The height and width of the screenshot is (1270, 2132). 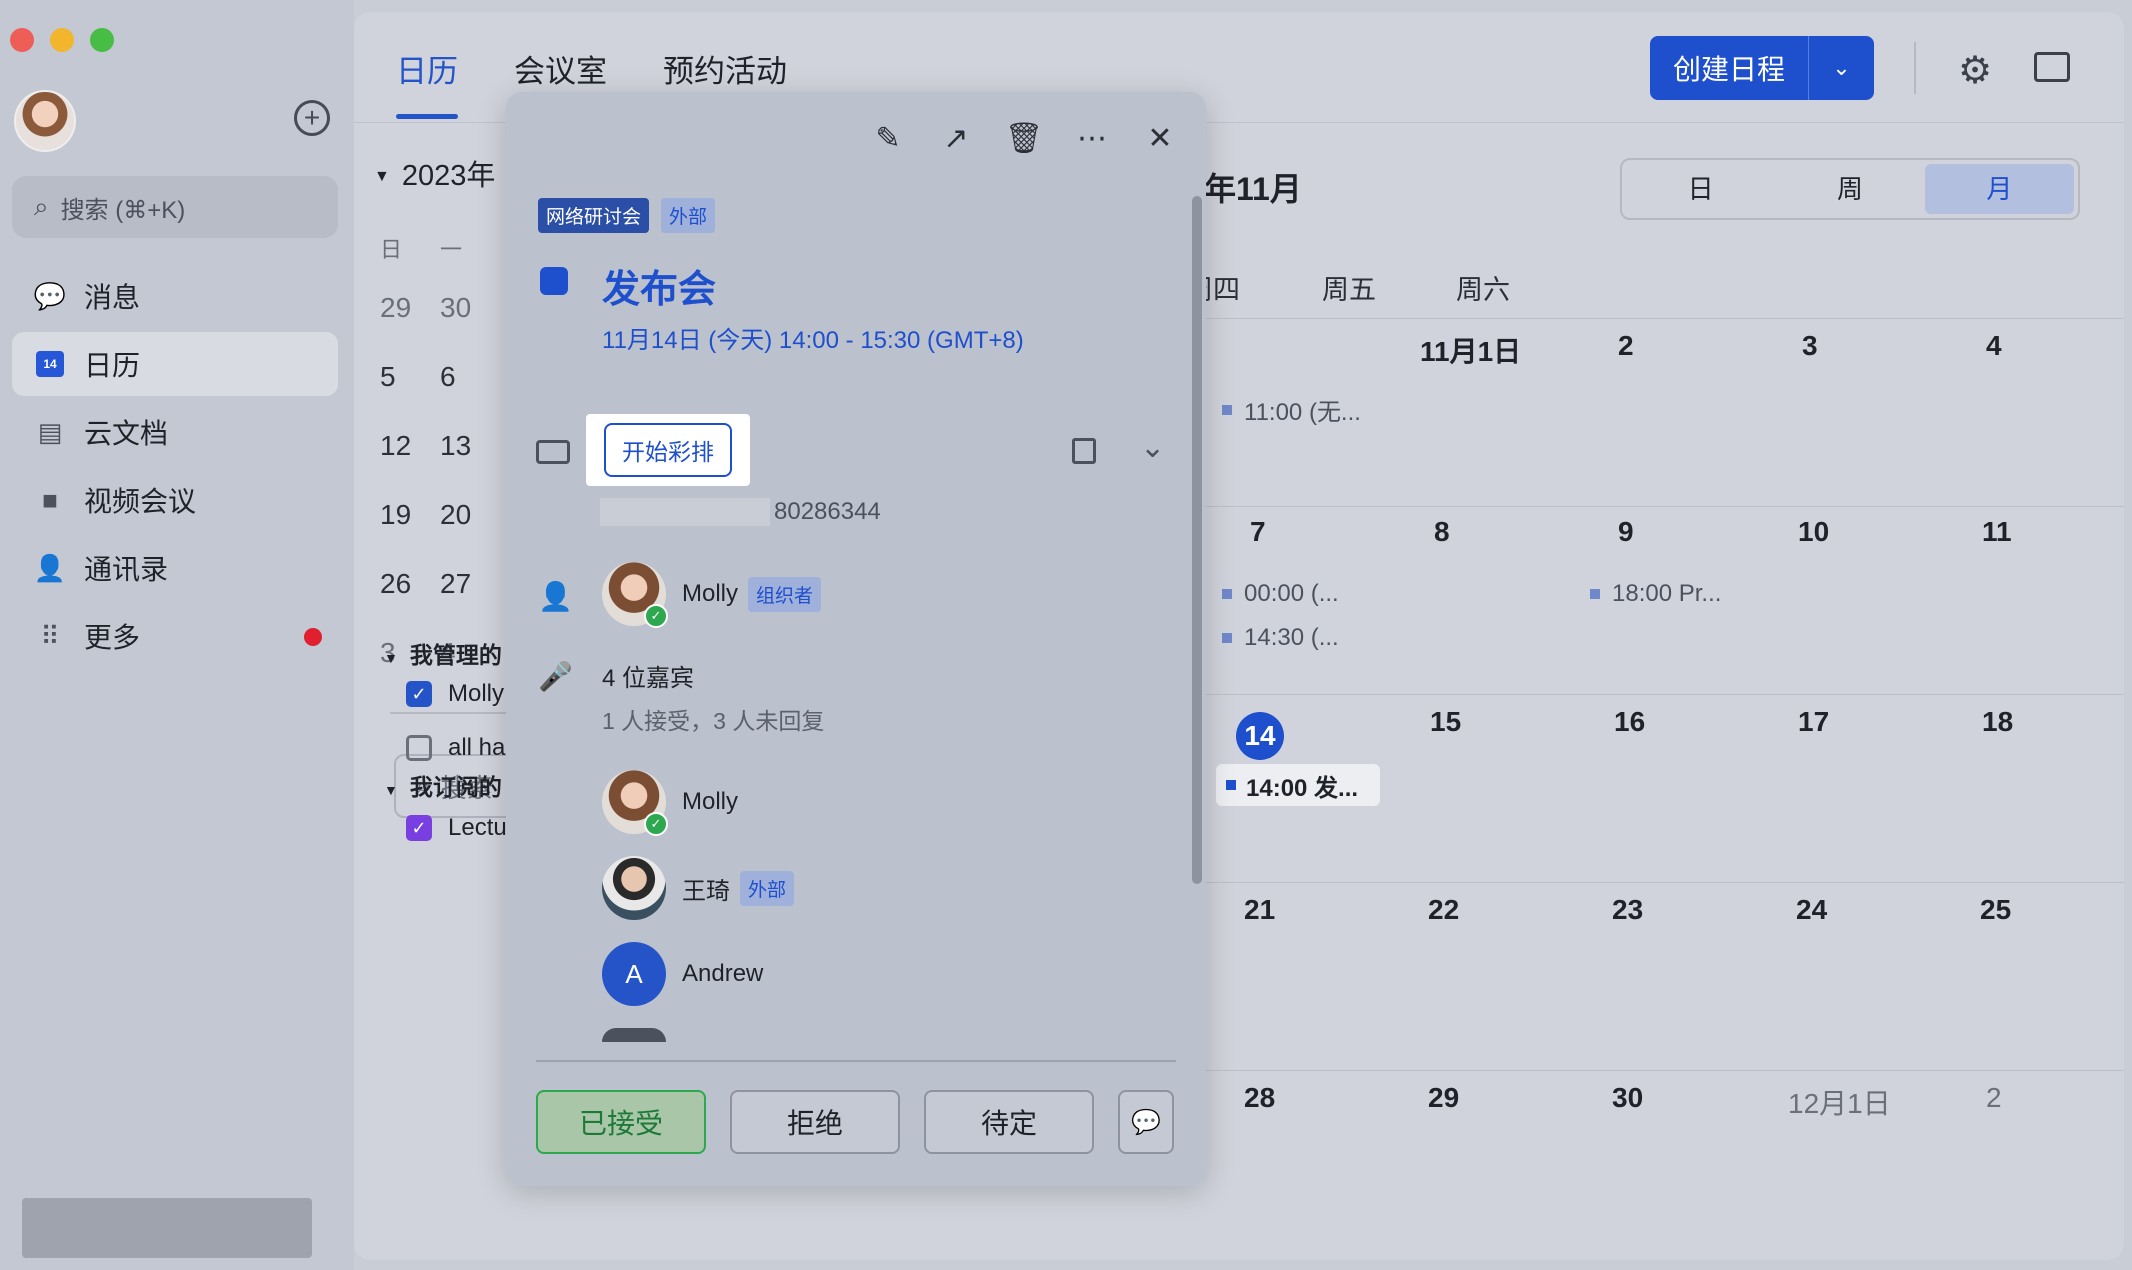 I want to click on month-day: 11, so click(x=1997, y=532).